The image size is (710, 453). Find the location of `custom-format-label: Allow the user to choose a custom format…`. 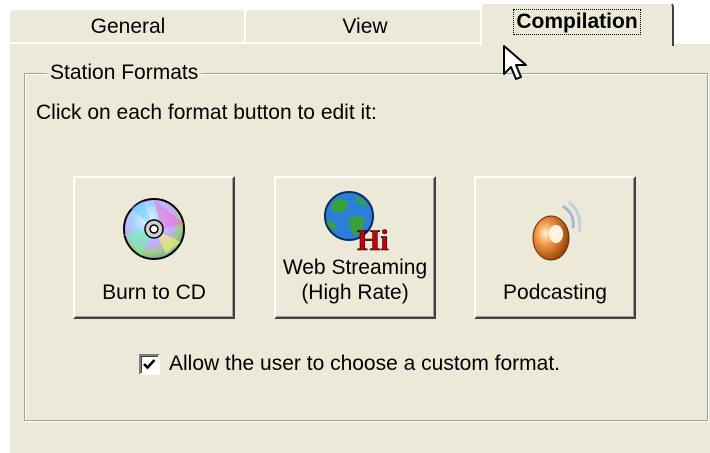

custom-format-label: Allow the user to choose a custom format… is located at coordinates (365, 363).